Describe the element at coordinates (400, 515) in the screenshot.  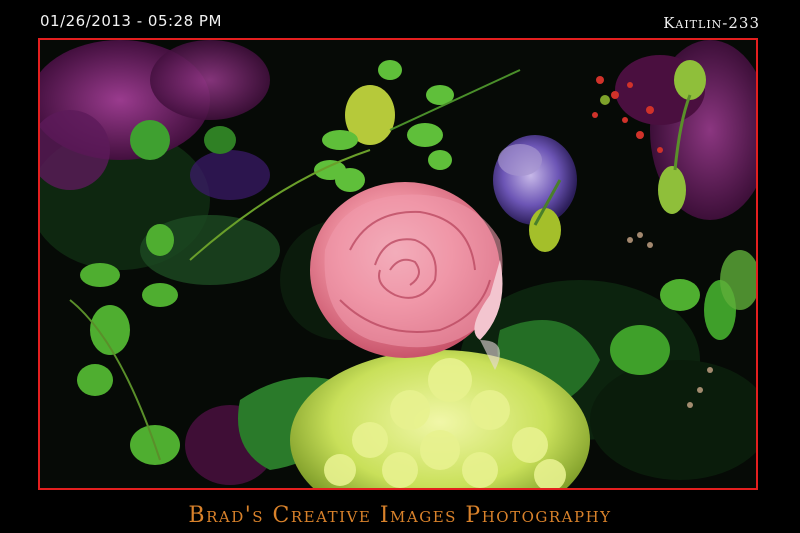
I see `studio-caption: Brad's Creative Images Photography` at that location.